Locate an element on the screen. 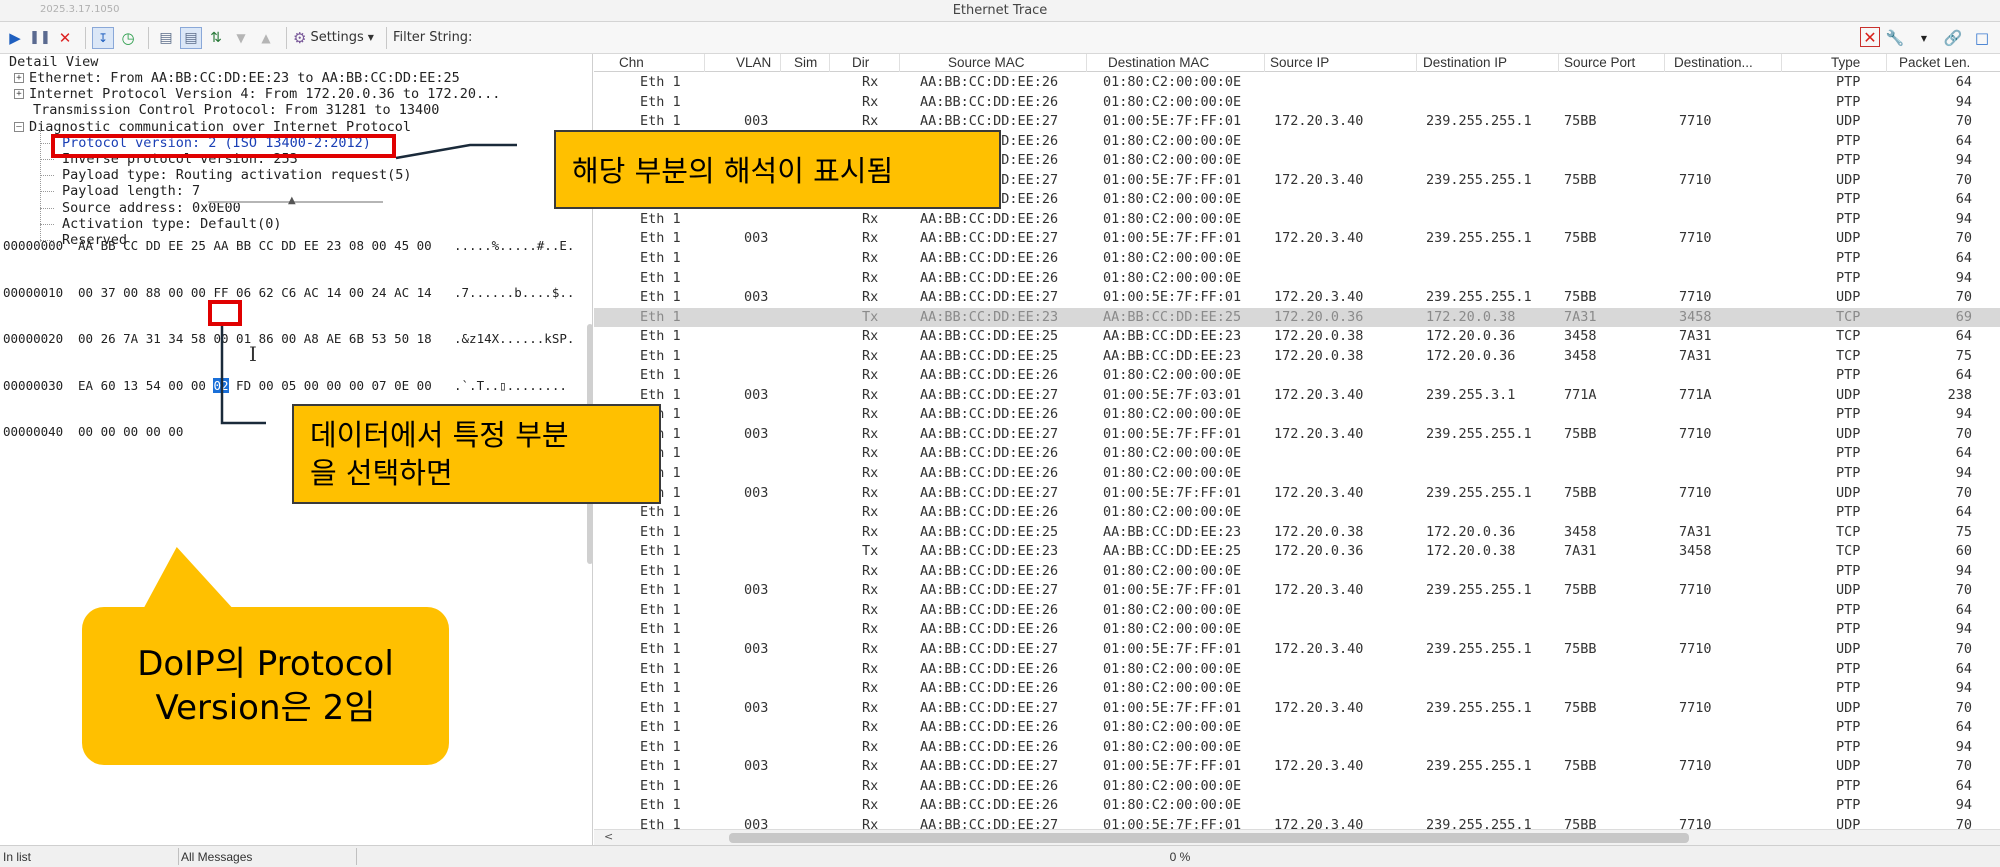  table-cell: Rx is located at coordinates (870, 238).